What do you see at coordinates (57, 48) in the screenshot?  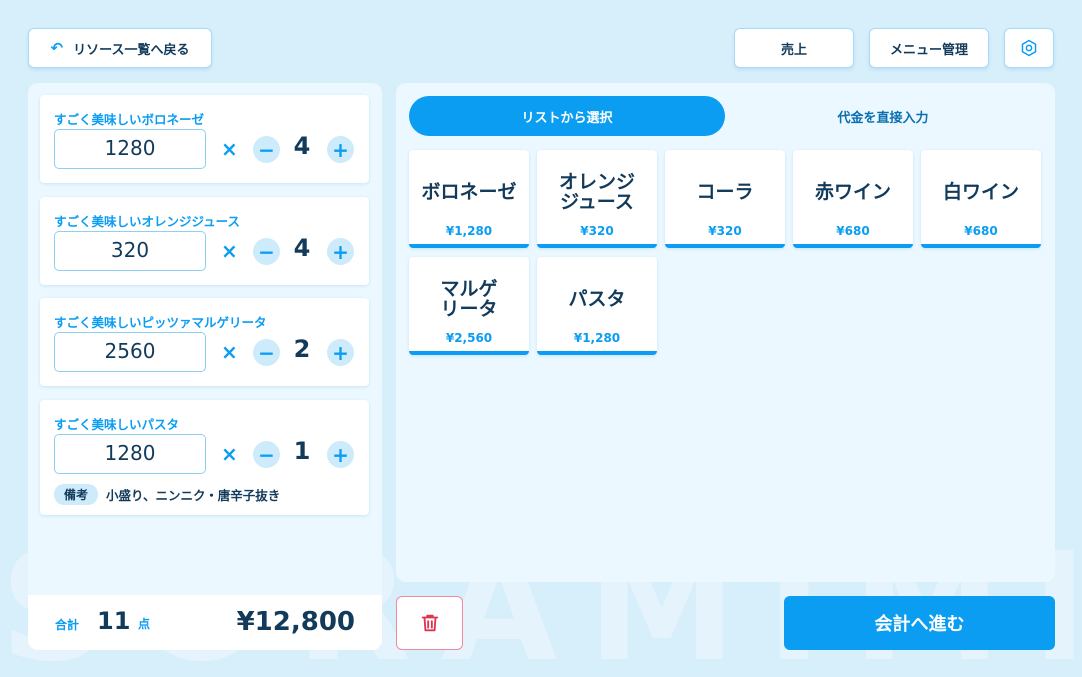 I see `undo-arrow-icon: ↶` at bounding box center [57, 48].